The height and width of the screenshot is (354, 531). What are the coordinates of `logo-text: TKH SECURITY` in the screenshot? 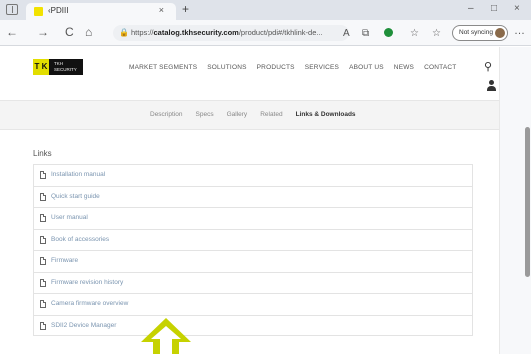 It's located at (65, 66).